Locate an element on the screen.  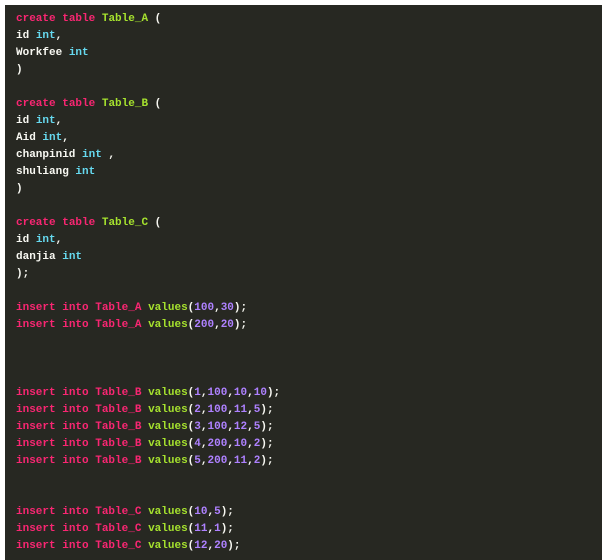
number-token: 1 is located at coordinates (197, 393).